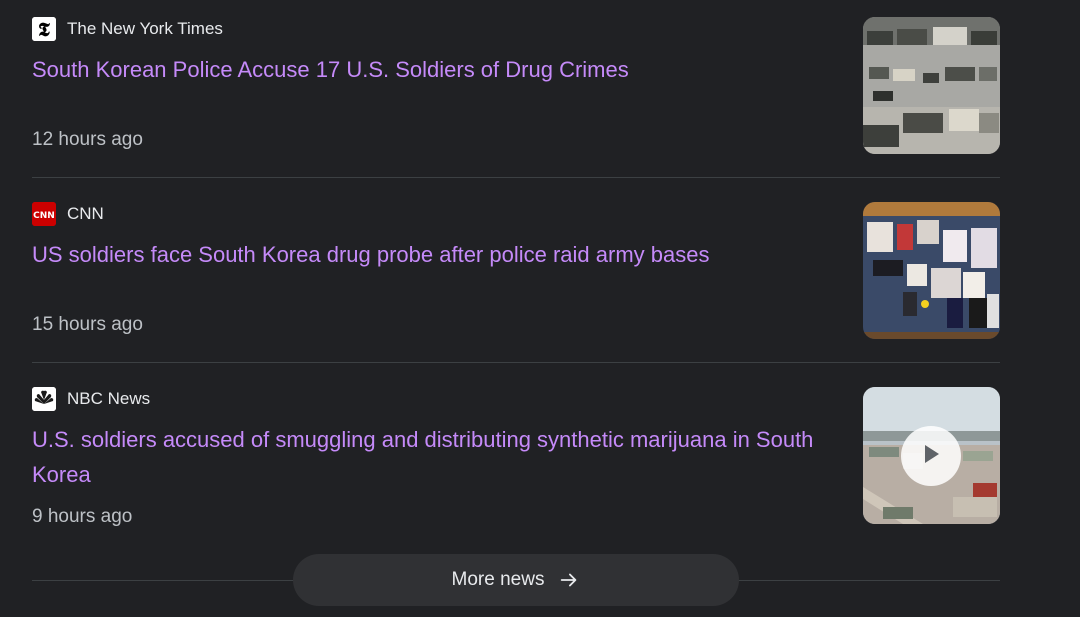 The height and width of the screenshot is (617, 1080). Describe the element at coordinates (85, 213) in the screenshot. I see `source-name: CNN` at that location.